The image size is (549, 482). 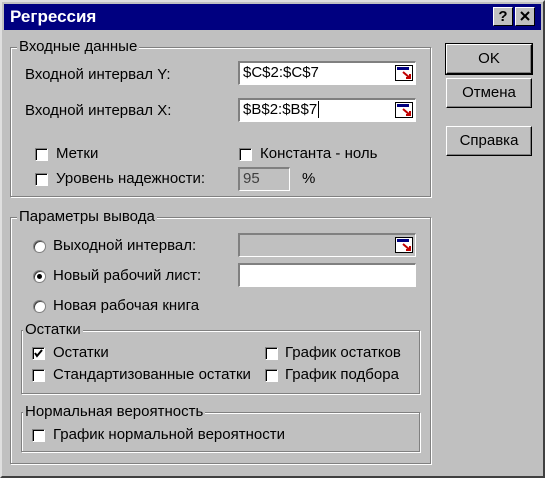 What do you see at coordinates (343, 353) in the screenshot?
I see `residual-plot-label: График остатков` at bounding box center [343, 353].